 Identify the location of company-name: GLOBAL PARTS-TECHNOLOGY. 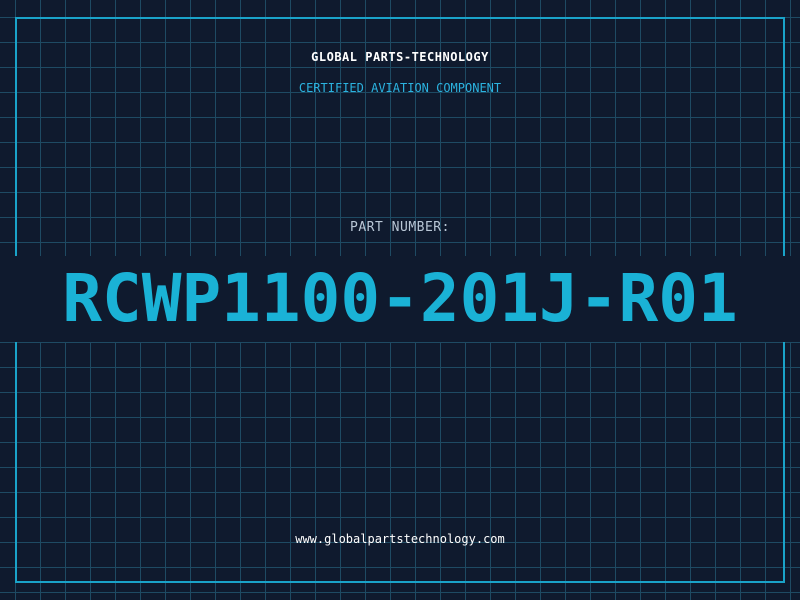
(400, 57).